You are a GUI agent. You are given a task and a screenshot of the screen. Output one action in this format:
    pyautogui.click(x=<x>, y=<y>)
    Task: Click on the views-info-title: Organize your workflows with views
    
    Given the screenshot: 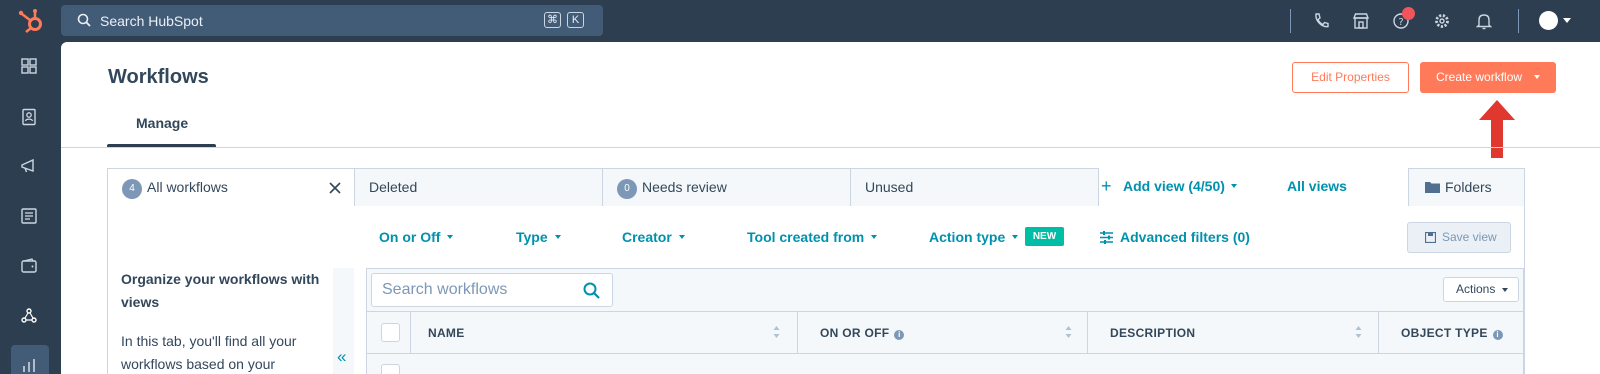 What is the action you would take?
    pyautogui.click(x=220, y=290)
    